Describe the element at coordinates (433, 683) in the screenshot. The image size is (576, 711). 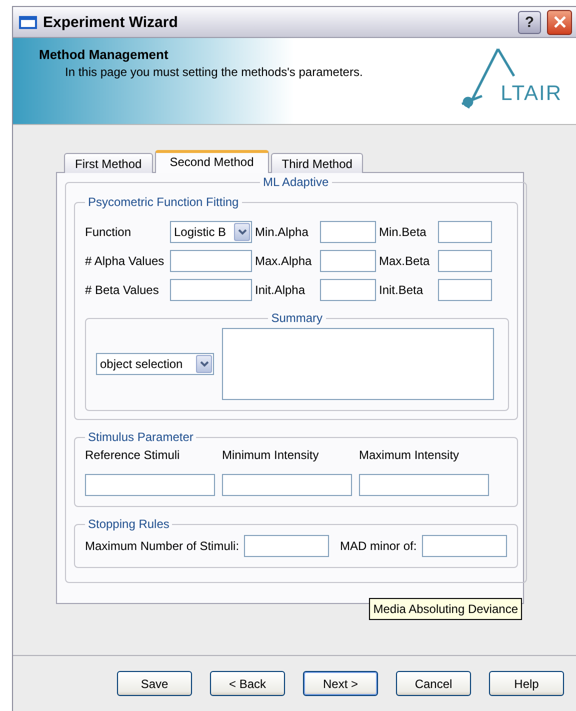
I see `wizard-button: Cancel` at that location.